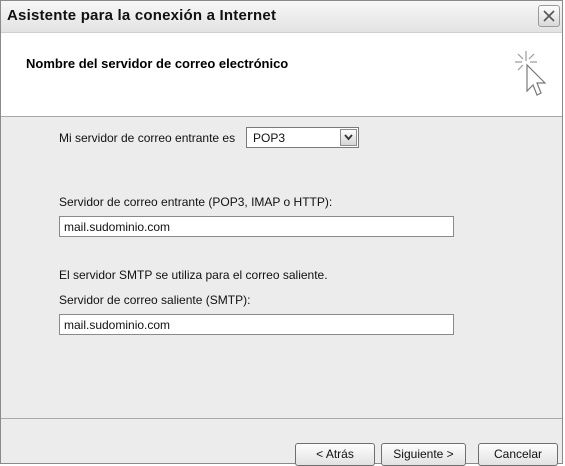  What do you see at coordinates (281, 442) in the screenshot?
I see `wizard-footer: < Atrás Siguiente > Cancelar` at bounding box center [281, 442].